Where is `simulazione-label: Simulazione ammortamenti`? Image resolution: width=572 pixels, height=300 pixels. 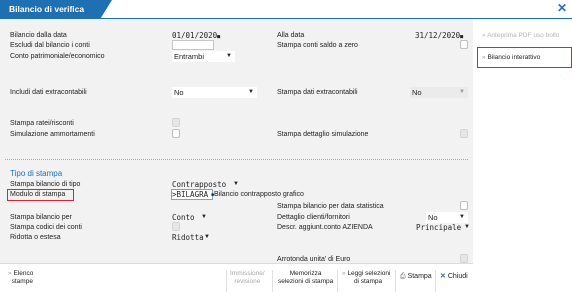 simulazione-label: Simulazione ammortamenti is located at coordinates (52, 134).